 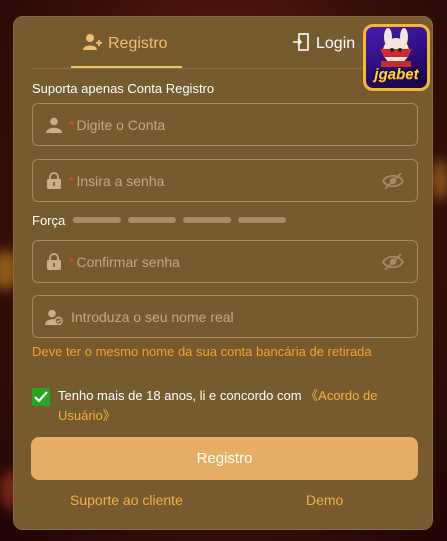 What do you see at coordinates (245, 124) in the screenshot?
I see `account-input` at bounding box center [245, 124].